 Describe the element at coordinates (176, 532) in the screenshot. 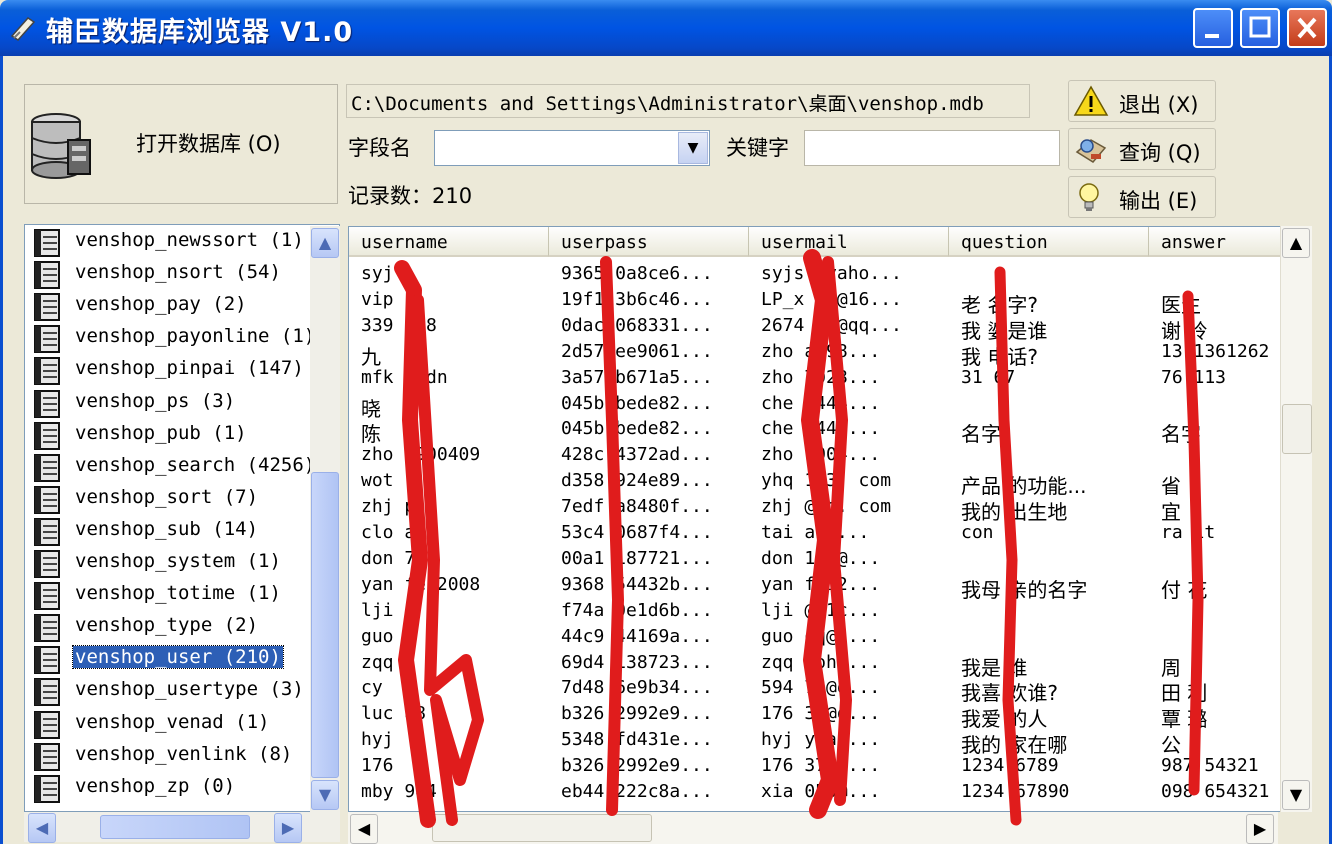

I see `table-list-item: venshop_sub (14)` at that location.